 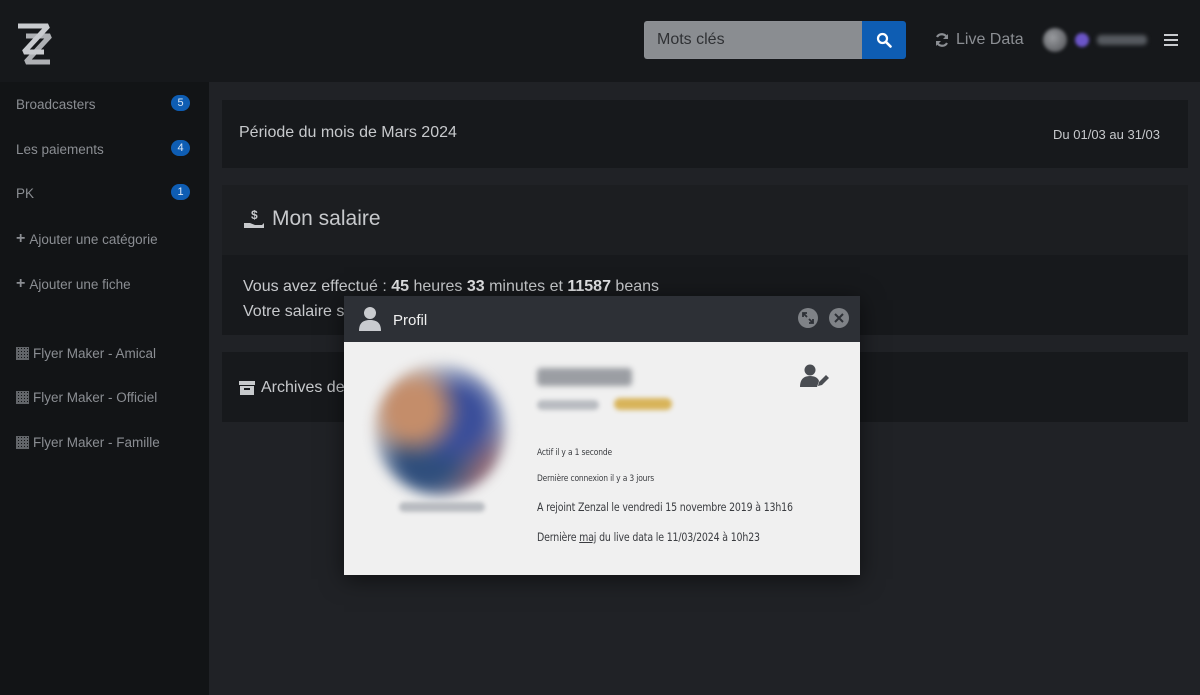 What do you see at coordinates (303, 387) in the screenshot?
I see `archives-title: Archives de` at bounding box center [303, 387].